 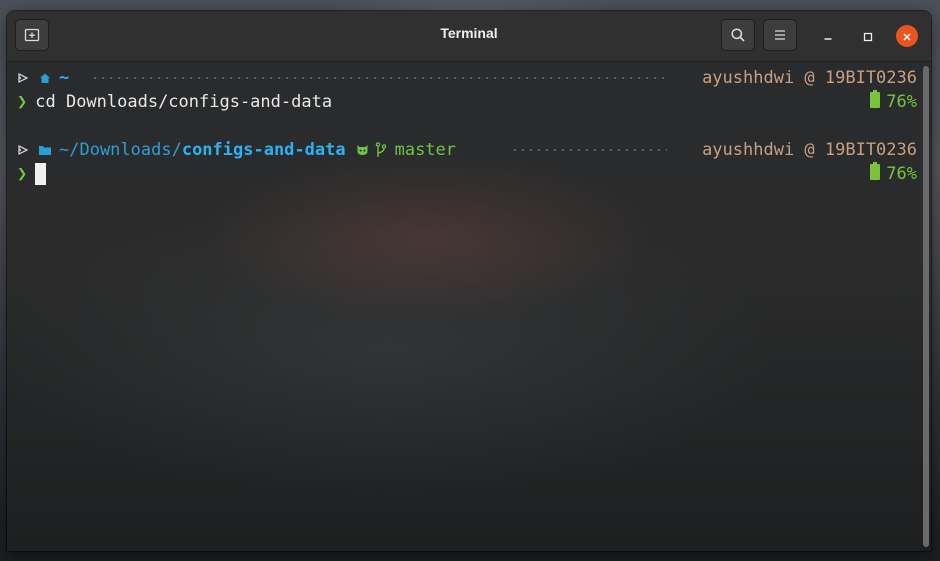 I want to click on maximize-icon, so click(x=868, y=36).